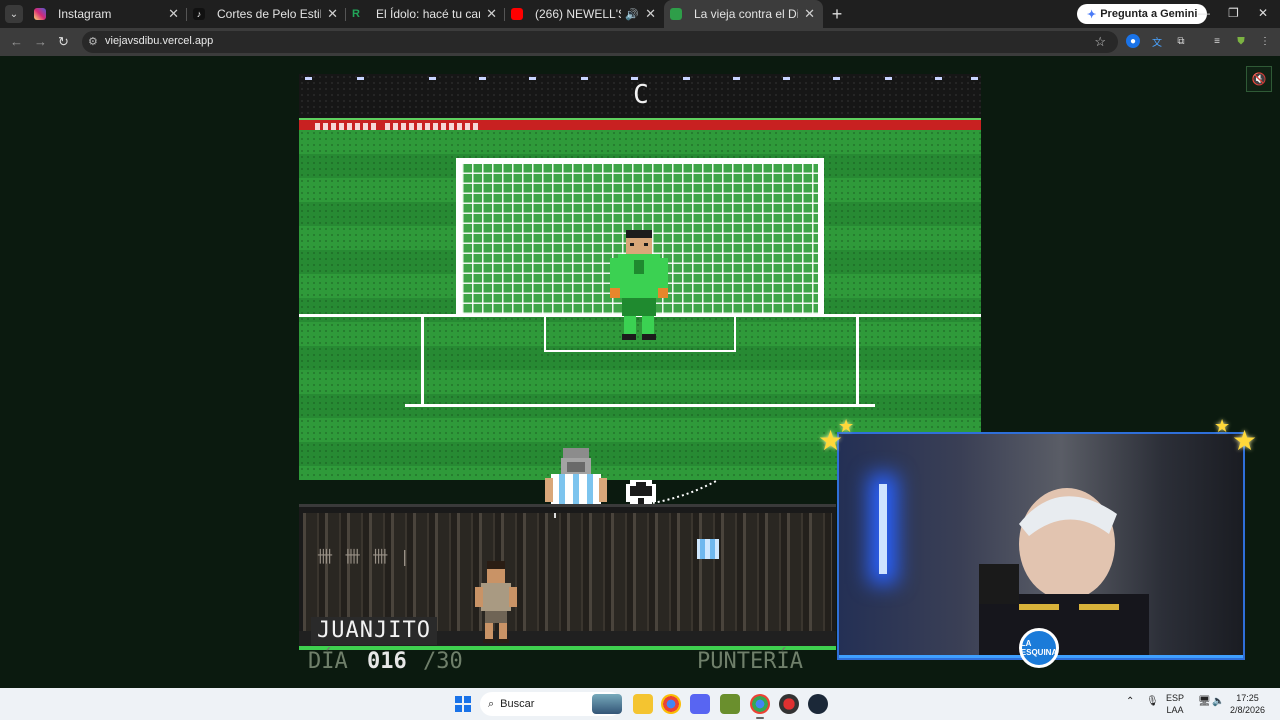 The height and width of the screenshot is (720, 1280). I want to click on mute-icon: 🔇, so click(1259, 79).